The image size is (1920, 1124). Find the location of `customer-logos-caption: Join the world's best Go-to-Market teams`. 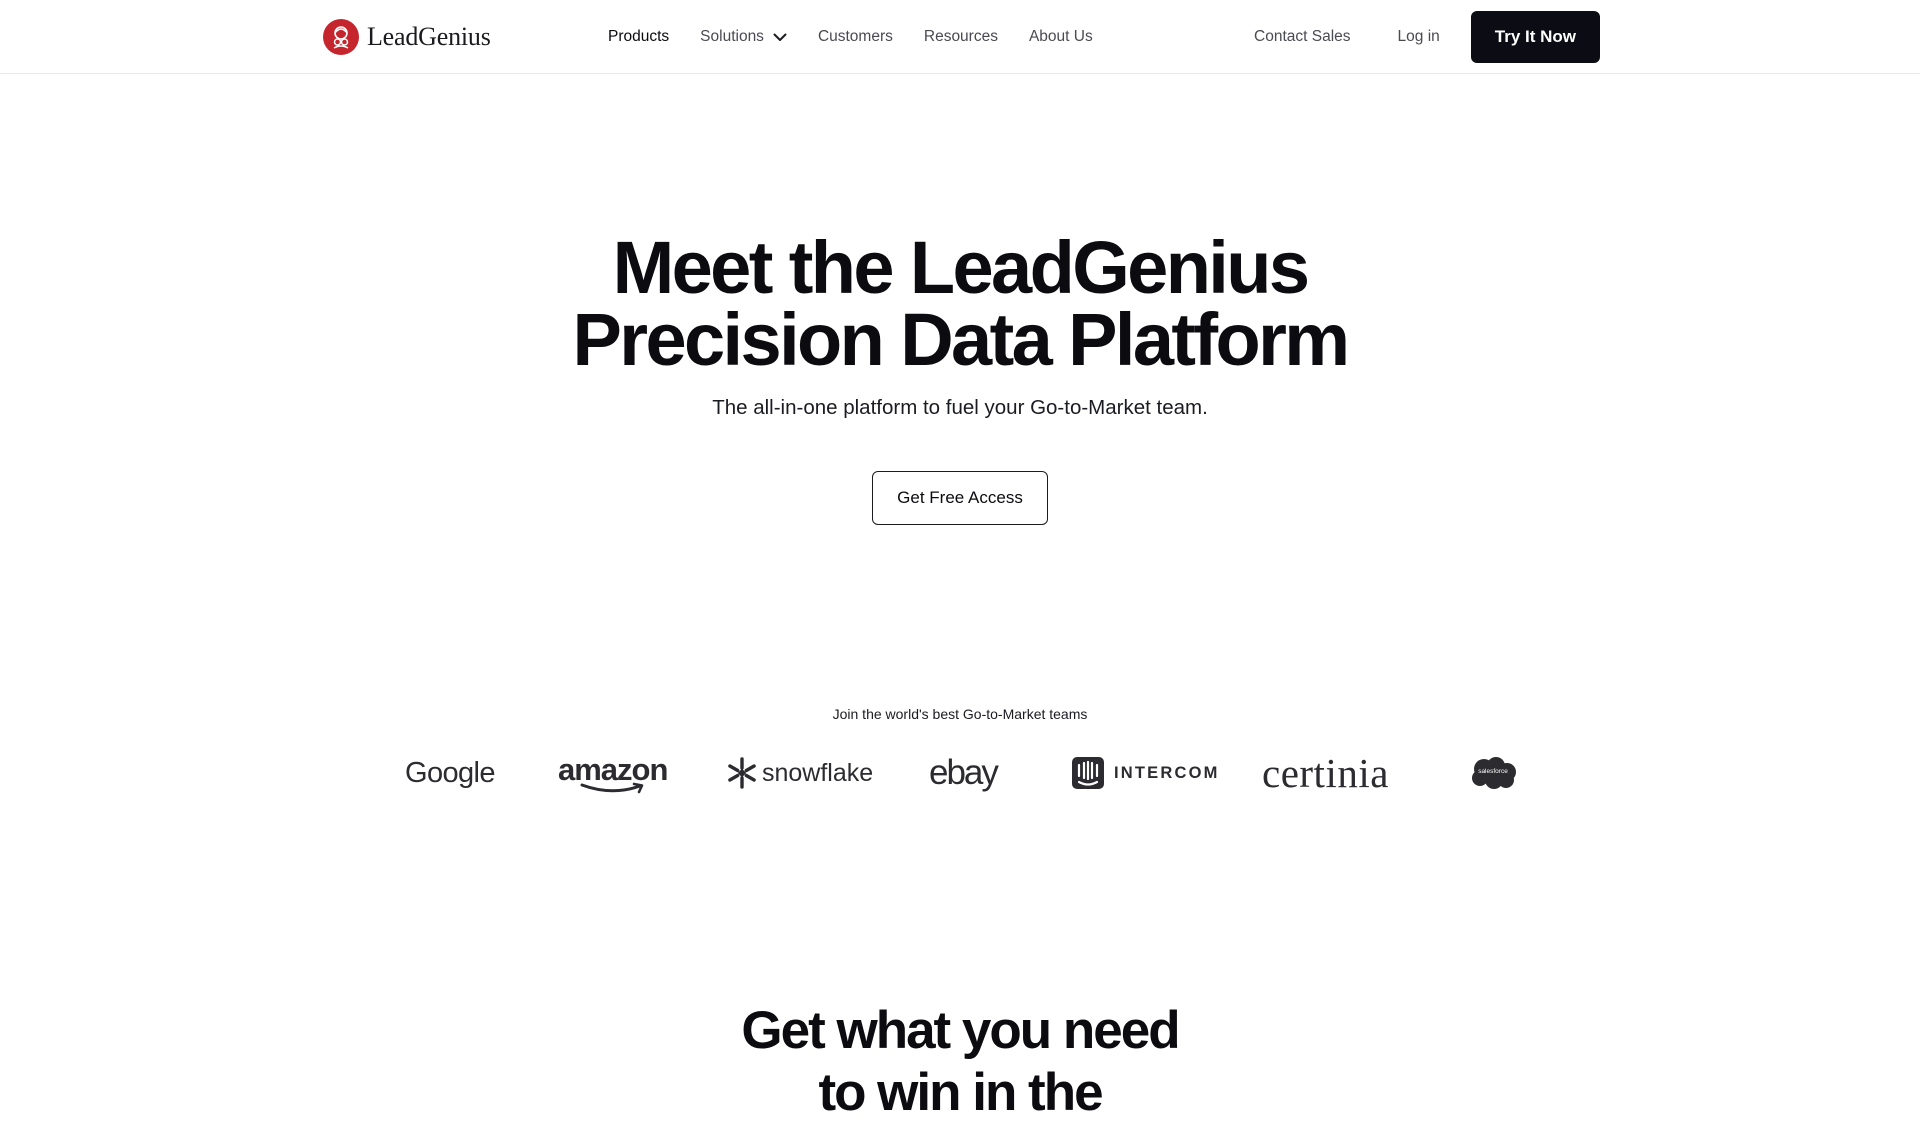

customer-logos-caption: Join the world's best Go-to-Market teams is located at coordinates (960, 714).